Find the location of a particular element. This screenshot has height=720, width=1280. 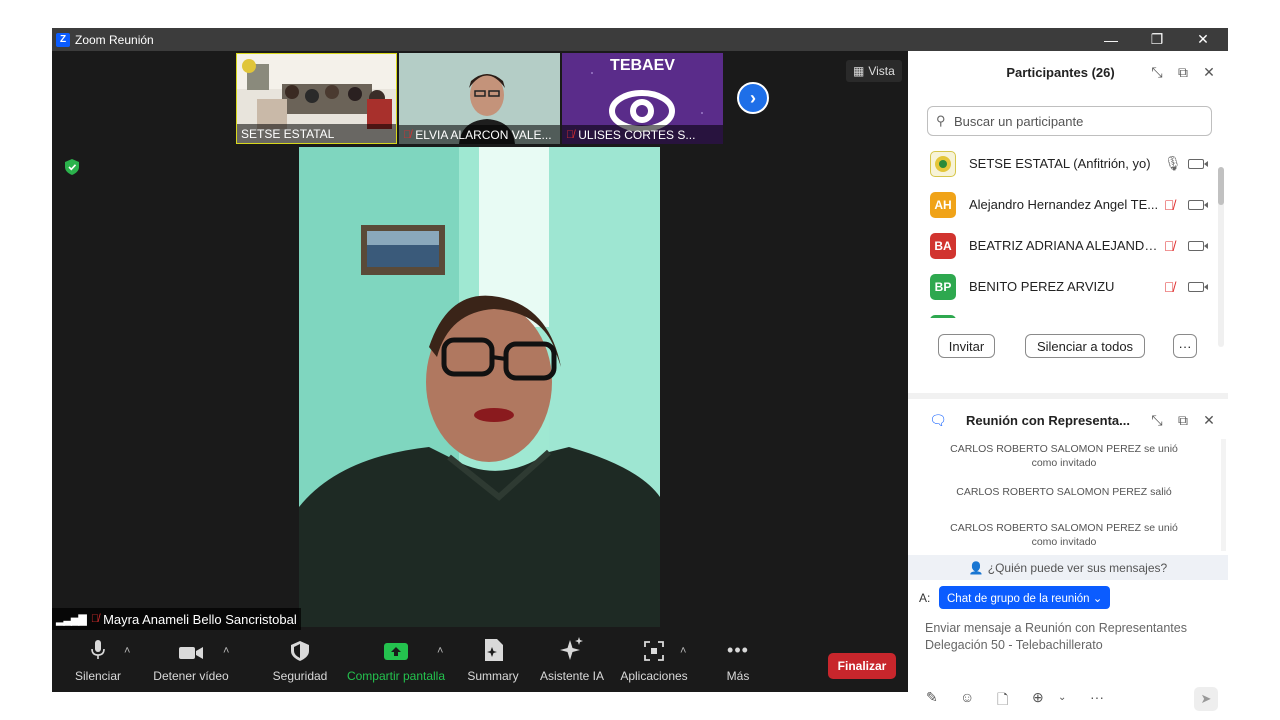

participant-search-input: ⚲ Buscar un participante is located at coordinates (1069, 121).